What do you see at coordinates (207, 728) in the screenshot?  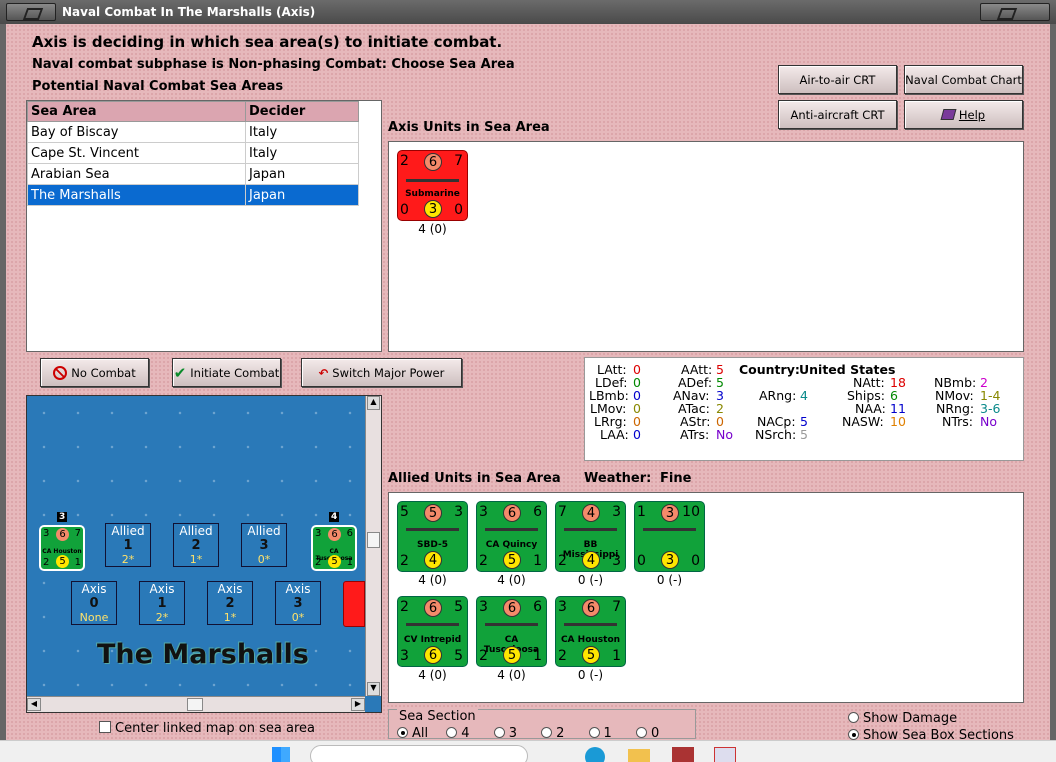 I see `center-map-option: Center linked map on sea area` at bounding box center [207, 728].